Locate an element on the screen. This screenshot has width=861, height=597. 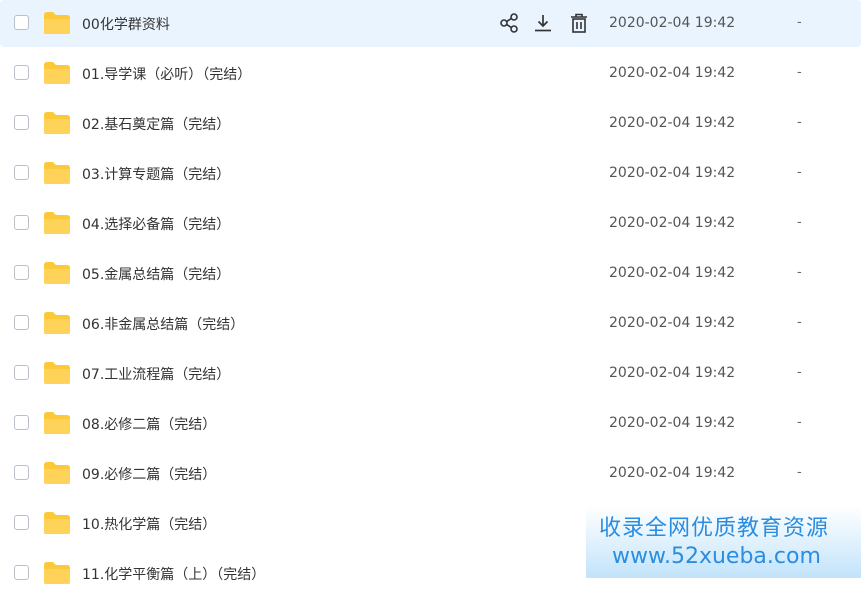
watermark-slogan: 收录全网优质教育资源 is located at coordinates (714, 528).